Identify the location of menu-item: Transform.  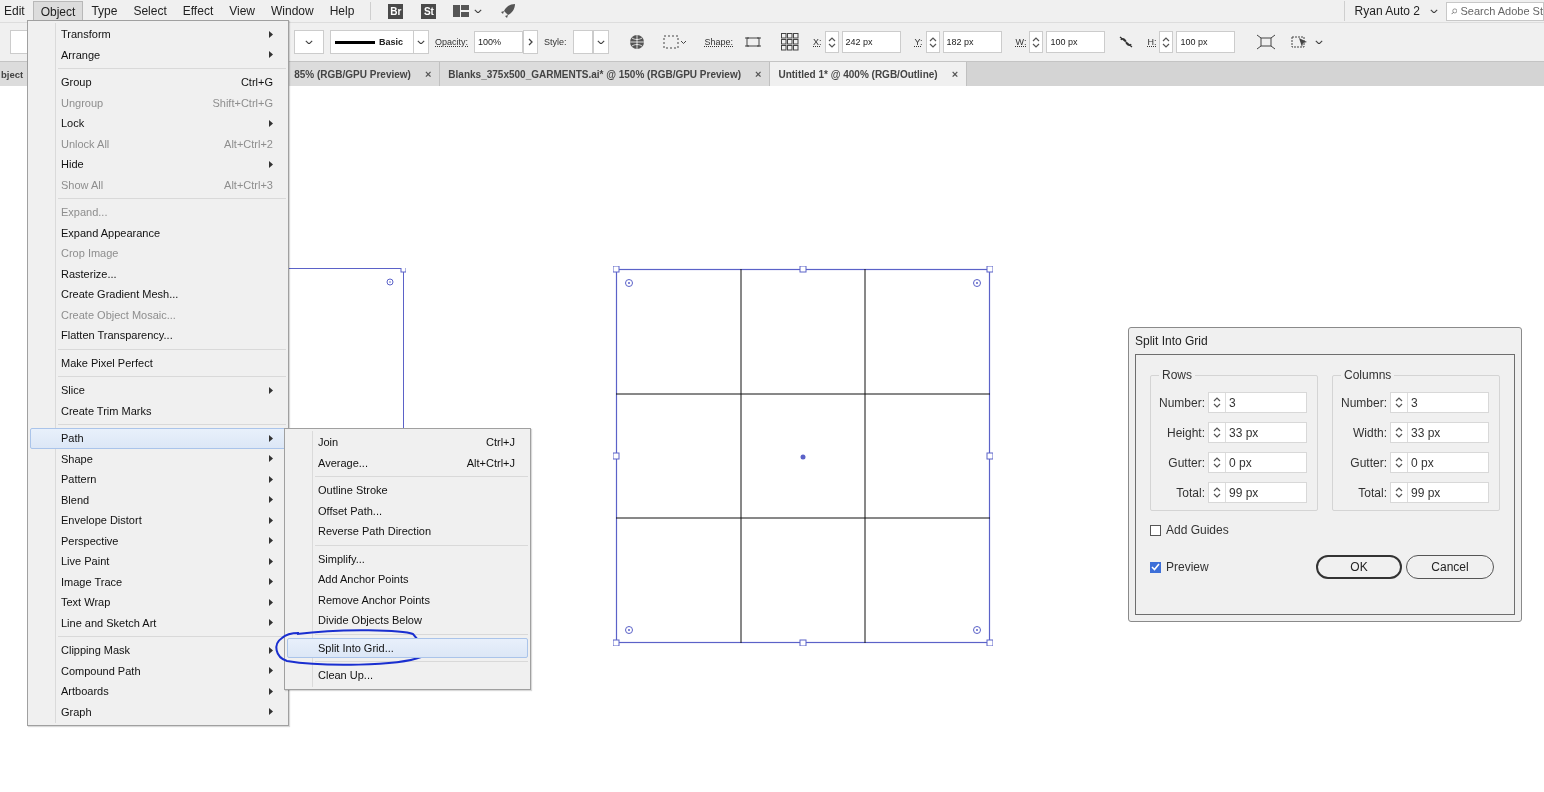
(158, 34).